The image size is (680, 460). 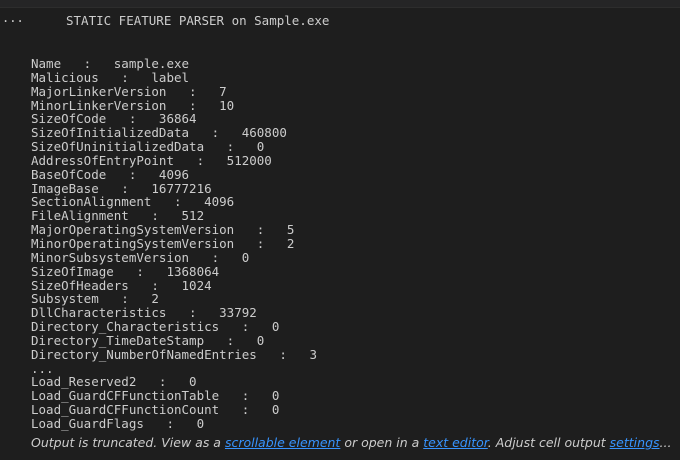 What do you see at coordinates (455, 442) in the screenshot?
I see `text-editor-link: text editor` at bounding box center [455, 442].